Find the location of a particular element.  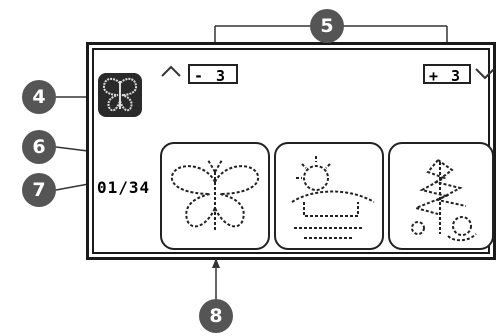

callout-5: 5 is located at coordinates (327, 26).